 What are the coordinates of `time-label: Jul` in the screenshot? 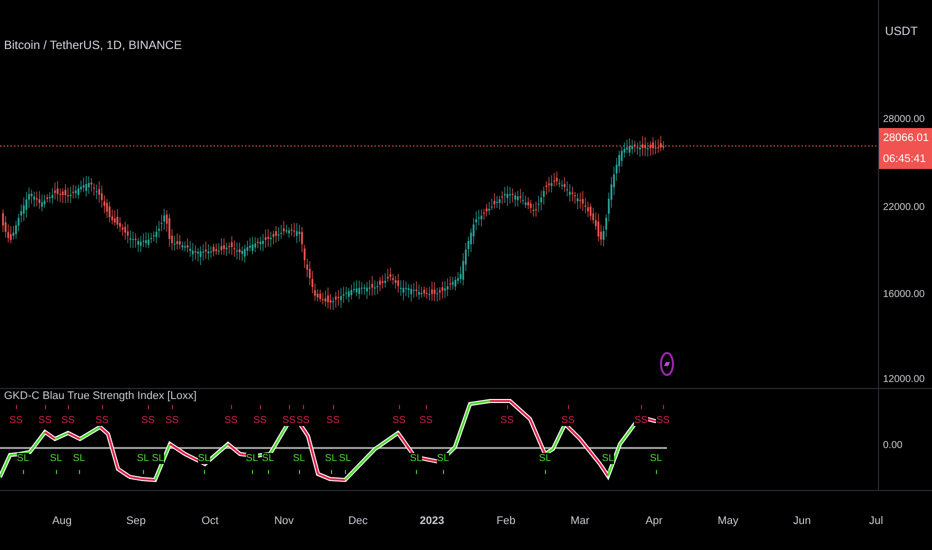 It's located at (876, 520).